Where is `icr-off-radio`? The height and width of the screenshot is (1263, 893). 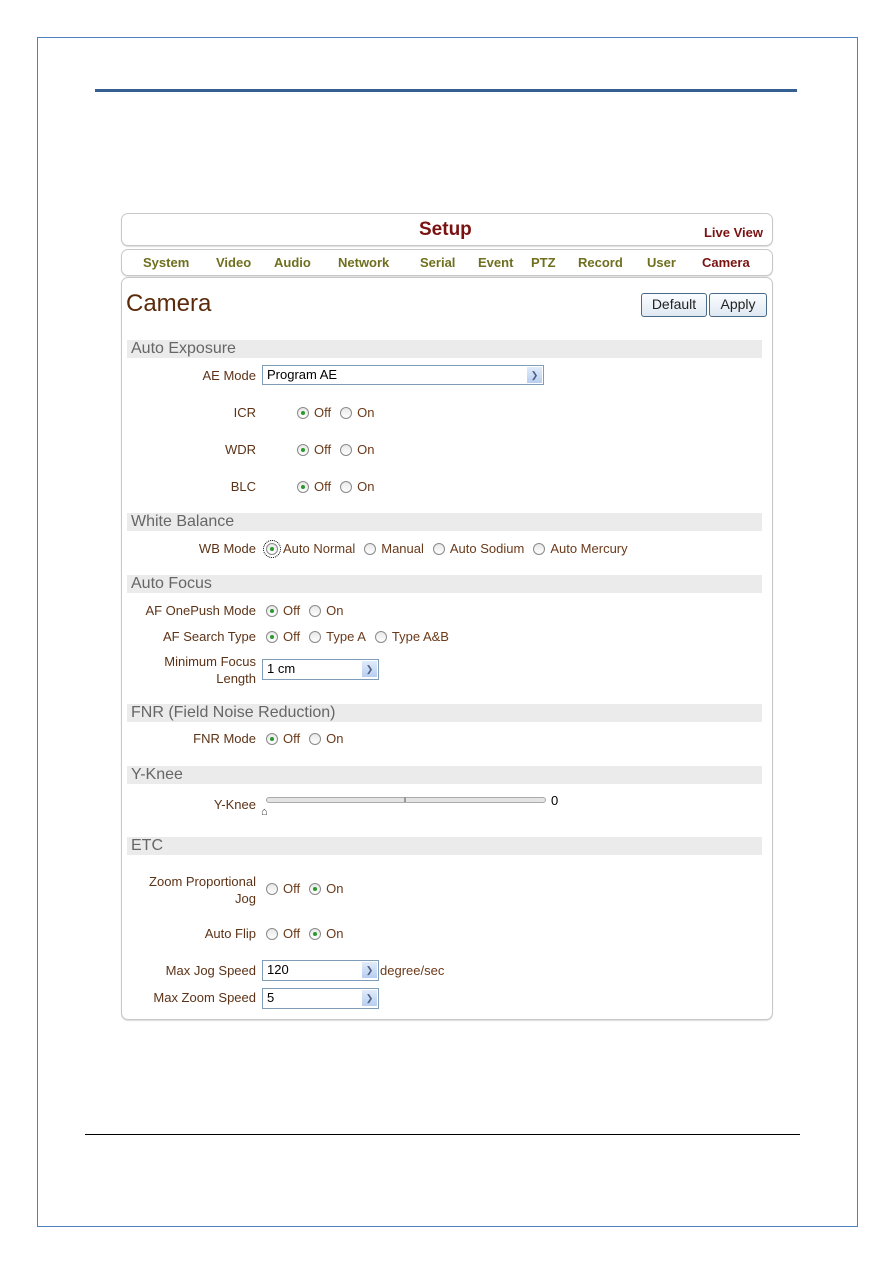 icr-off-radio is located at coordinates (303, 412).